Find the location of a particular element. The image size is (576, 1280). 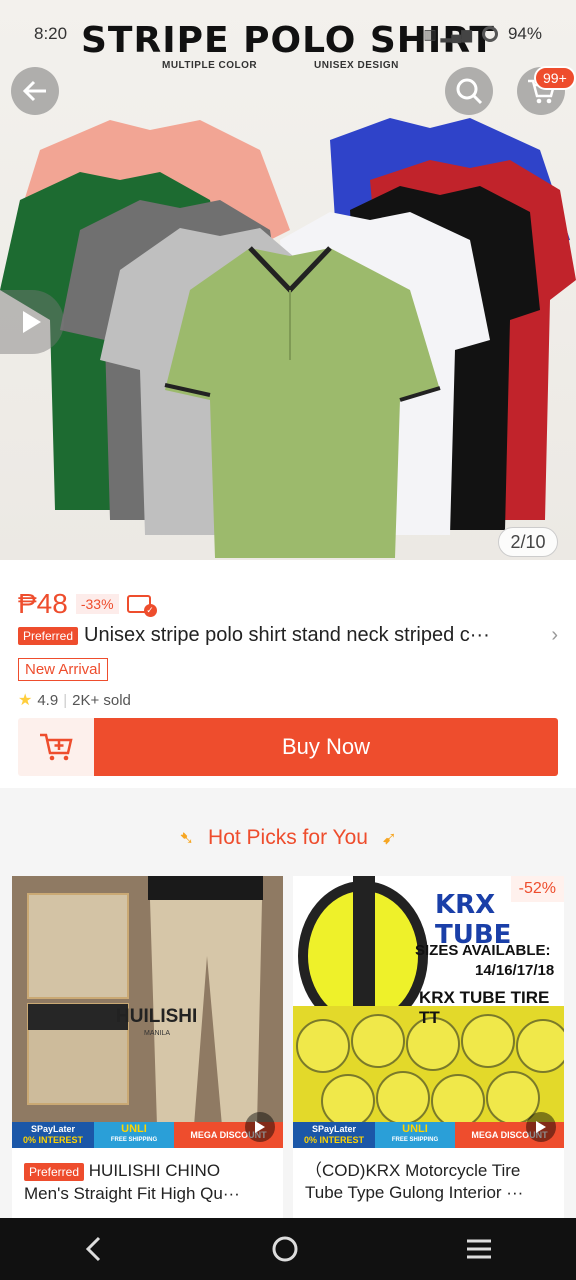

home-nav-icon is located at coordinates (285, 1249).